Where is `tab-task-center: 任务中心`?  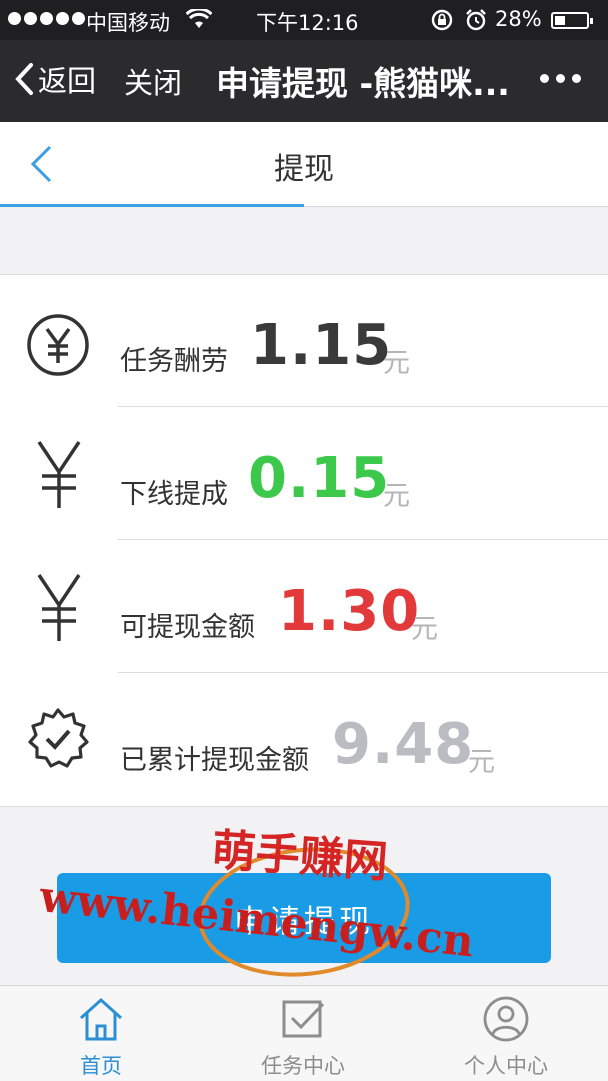 tab-task-center: 任务中心 is located at coordinates (303, 1038).